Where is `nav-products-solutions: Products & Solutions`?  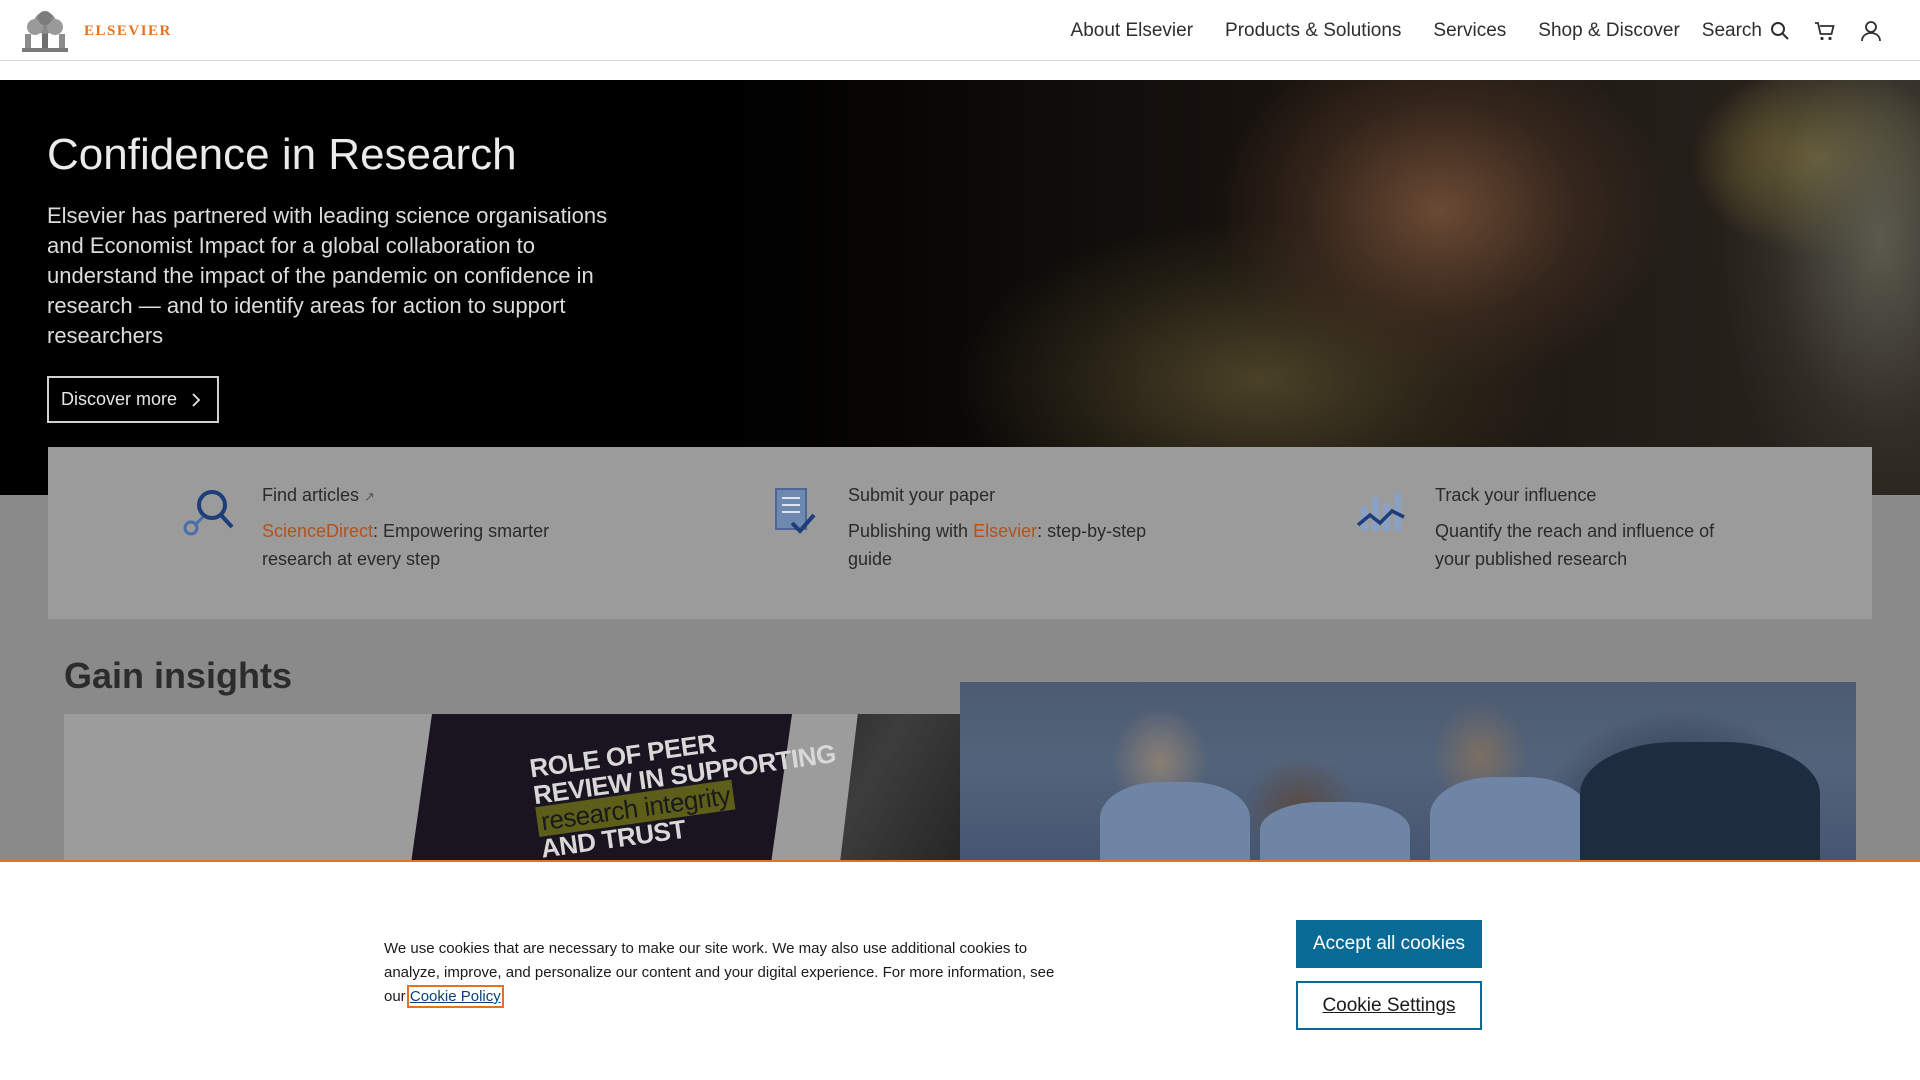
nav-products-solutions: Products & Solutions is located at coordinates (1313, 31).